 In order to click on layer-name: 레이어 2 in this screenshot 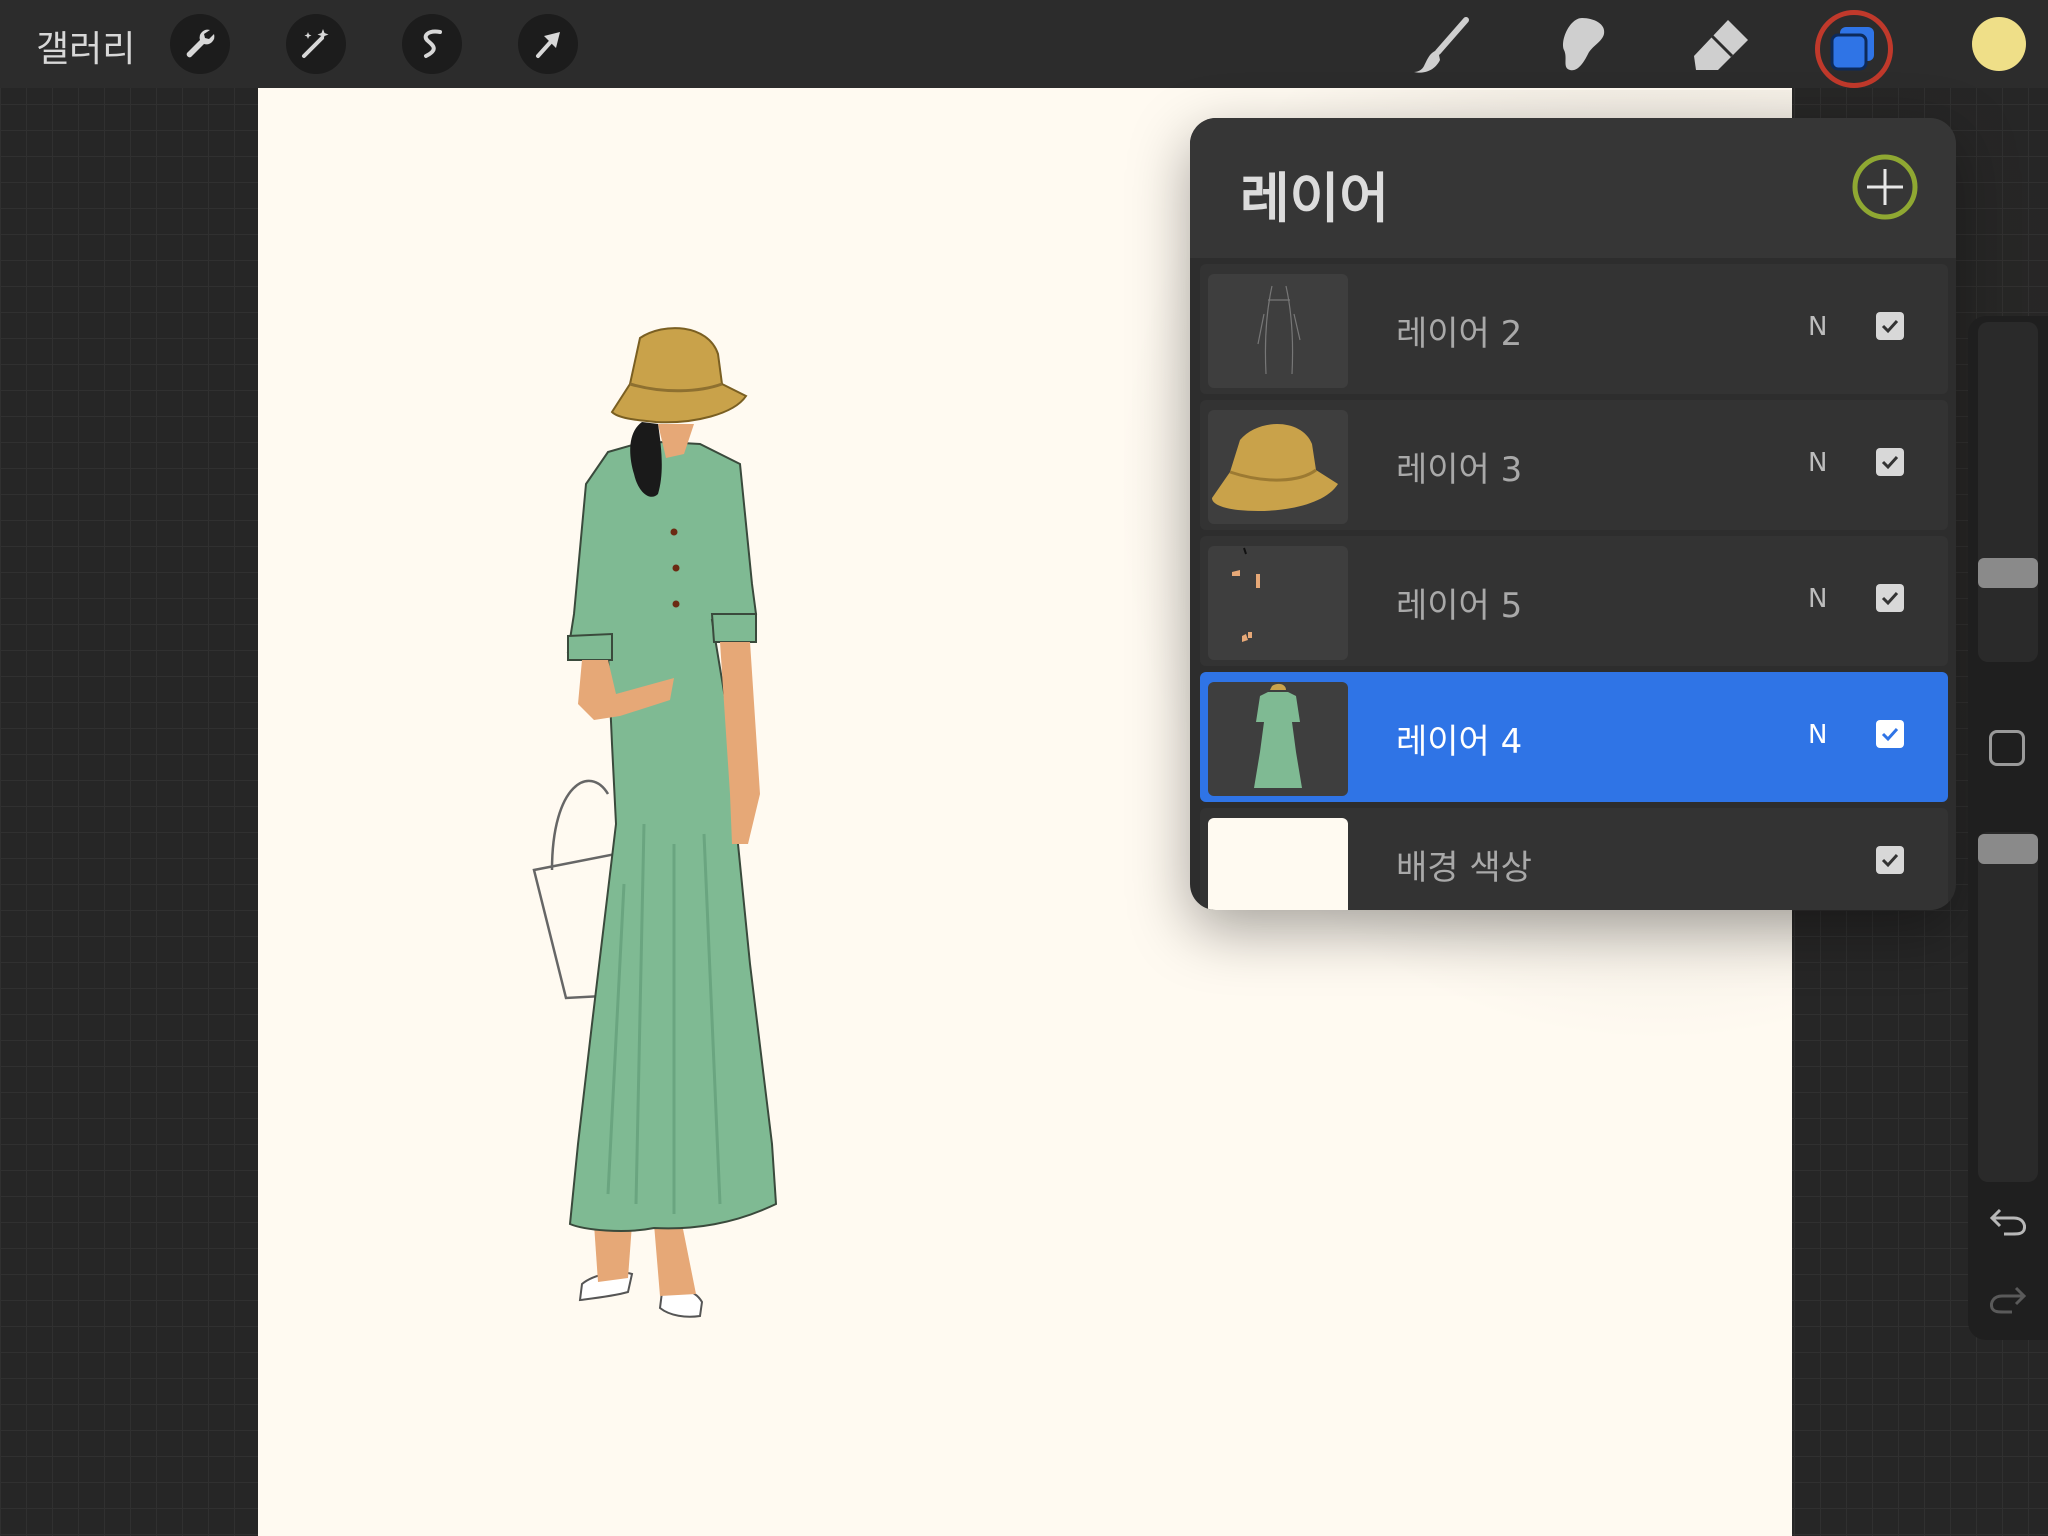, I will do `click(1459, 334)`.